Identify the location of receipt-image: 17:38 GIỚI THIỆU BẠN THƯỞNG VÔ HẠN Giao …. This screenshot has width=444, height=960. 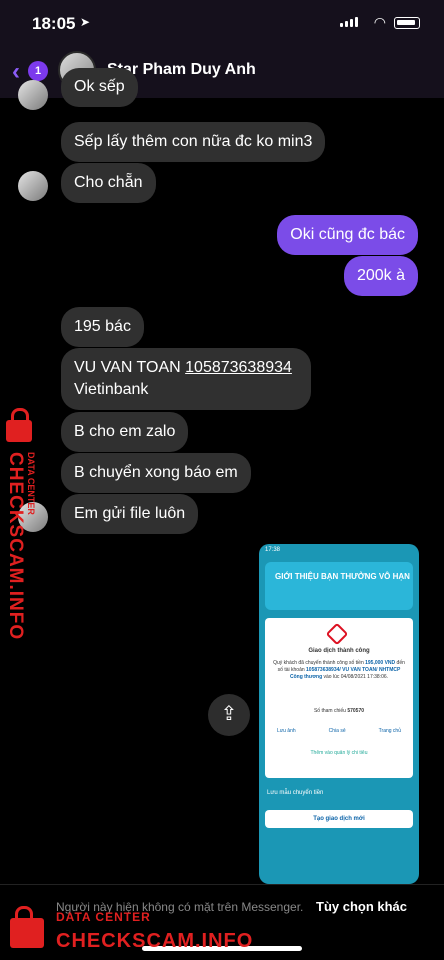
(339, 714).